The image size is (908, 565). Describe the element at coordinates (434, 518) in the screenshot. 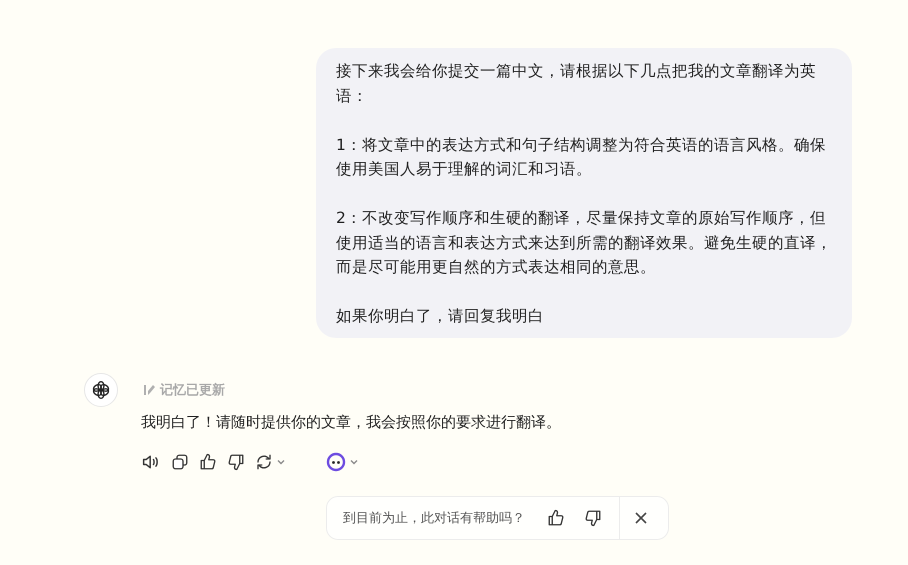

I see `feedback-question: 到目前为止，此对话有帮助吗？` at that location.